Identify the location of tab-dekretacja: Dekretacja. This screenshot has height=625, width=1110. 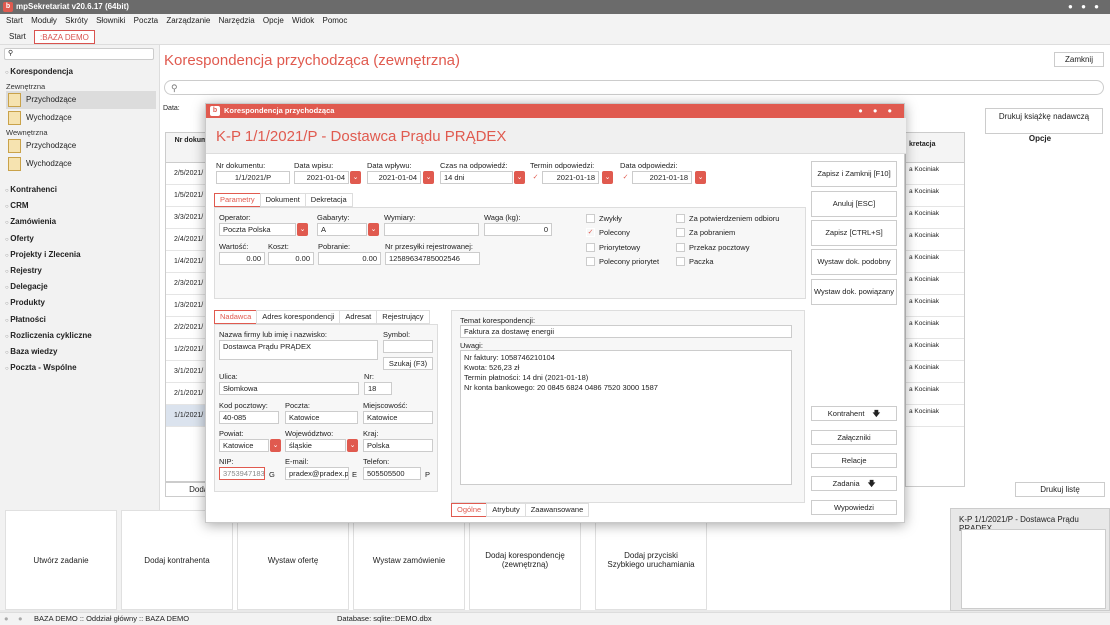
(328, 200).